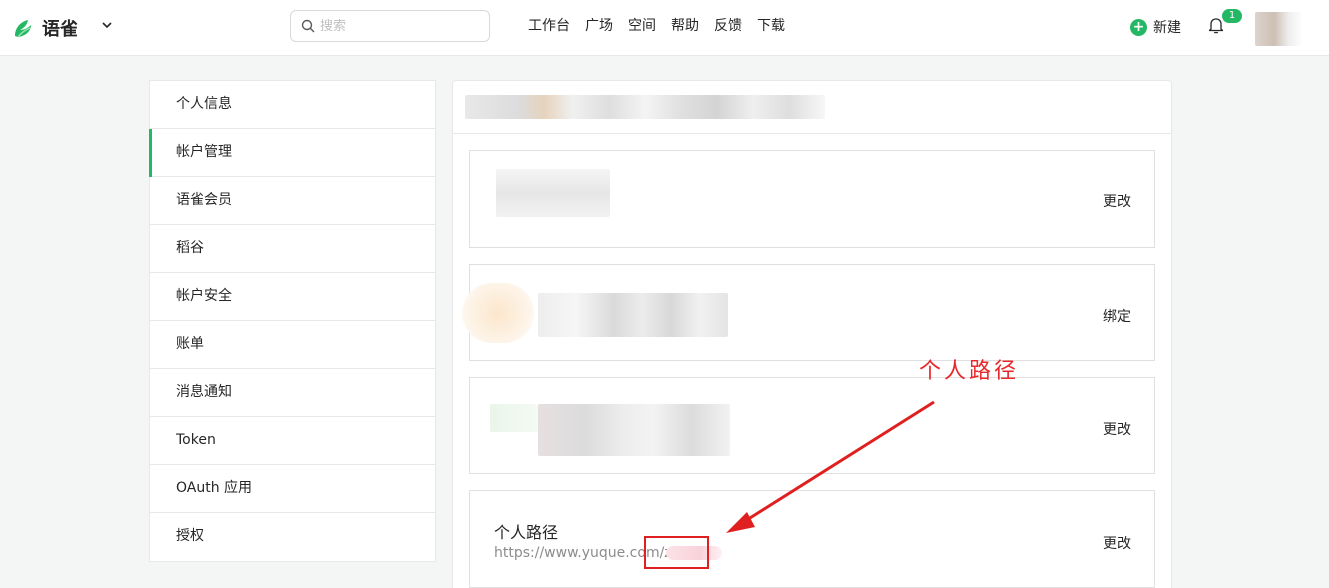 This screenshot has height=588, width=1329. What do you see at coordinates (1117, 316) in the screenshot?
I see `bind-button: 绑定` at bounding box center [1117, 316].